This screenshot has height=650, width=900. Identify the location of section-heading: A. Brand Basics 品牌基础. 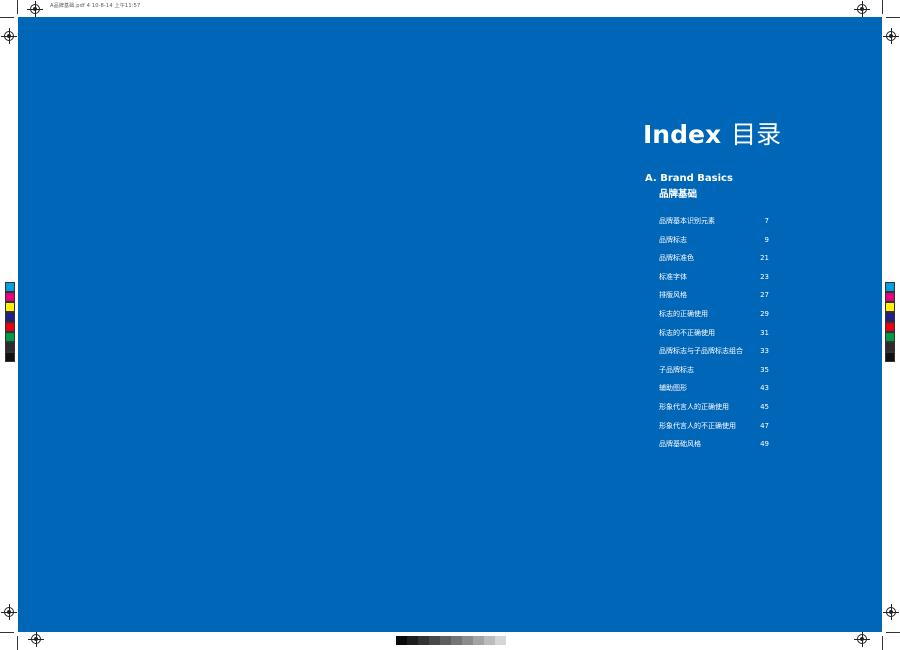
(689, 186).